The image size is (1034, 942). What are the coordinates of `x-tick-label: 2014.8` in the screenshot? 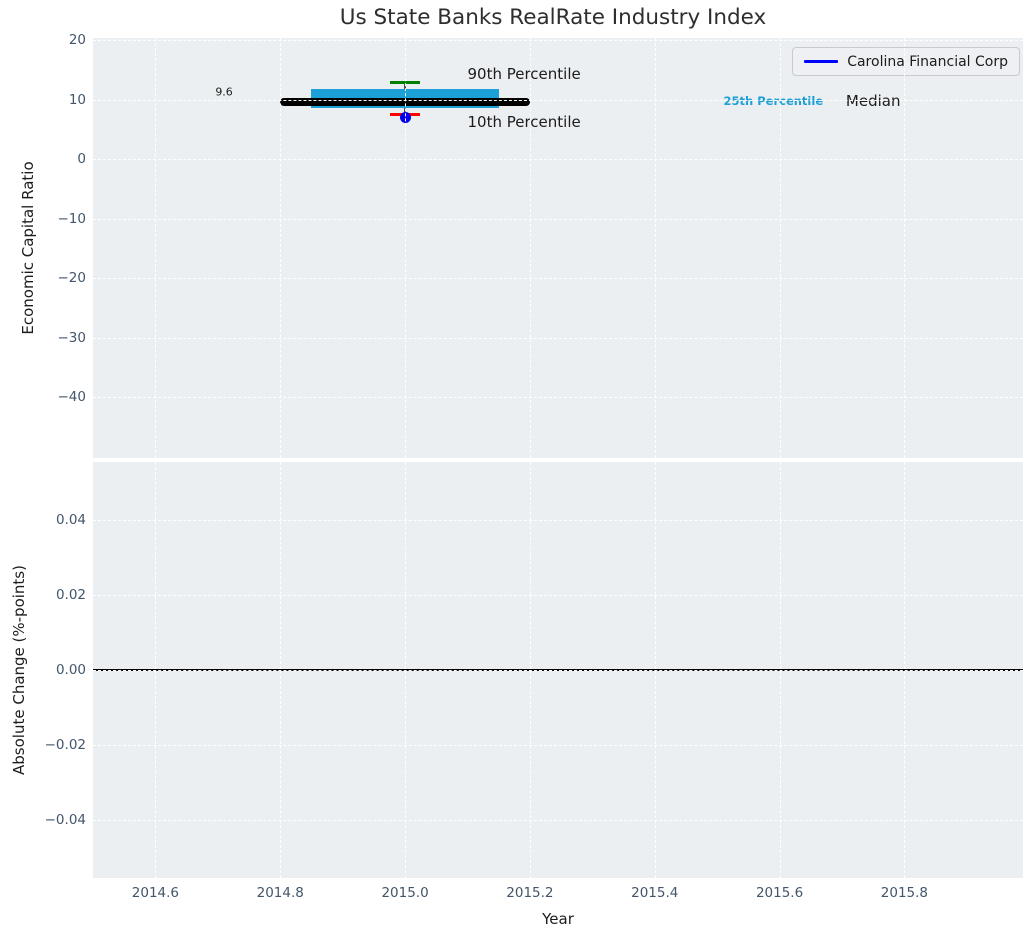 It's located at (280, 893).